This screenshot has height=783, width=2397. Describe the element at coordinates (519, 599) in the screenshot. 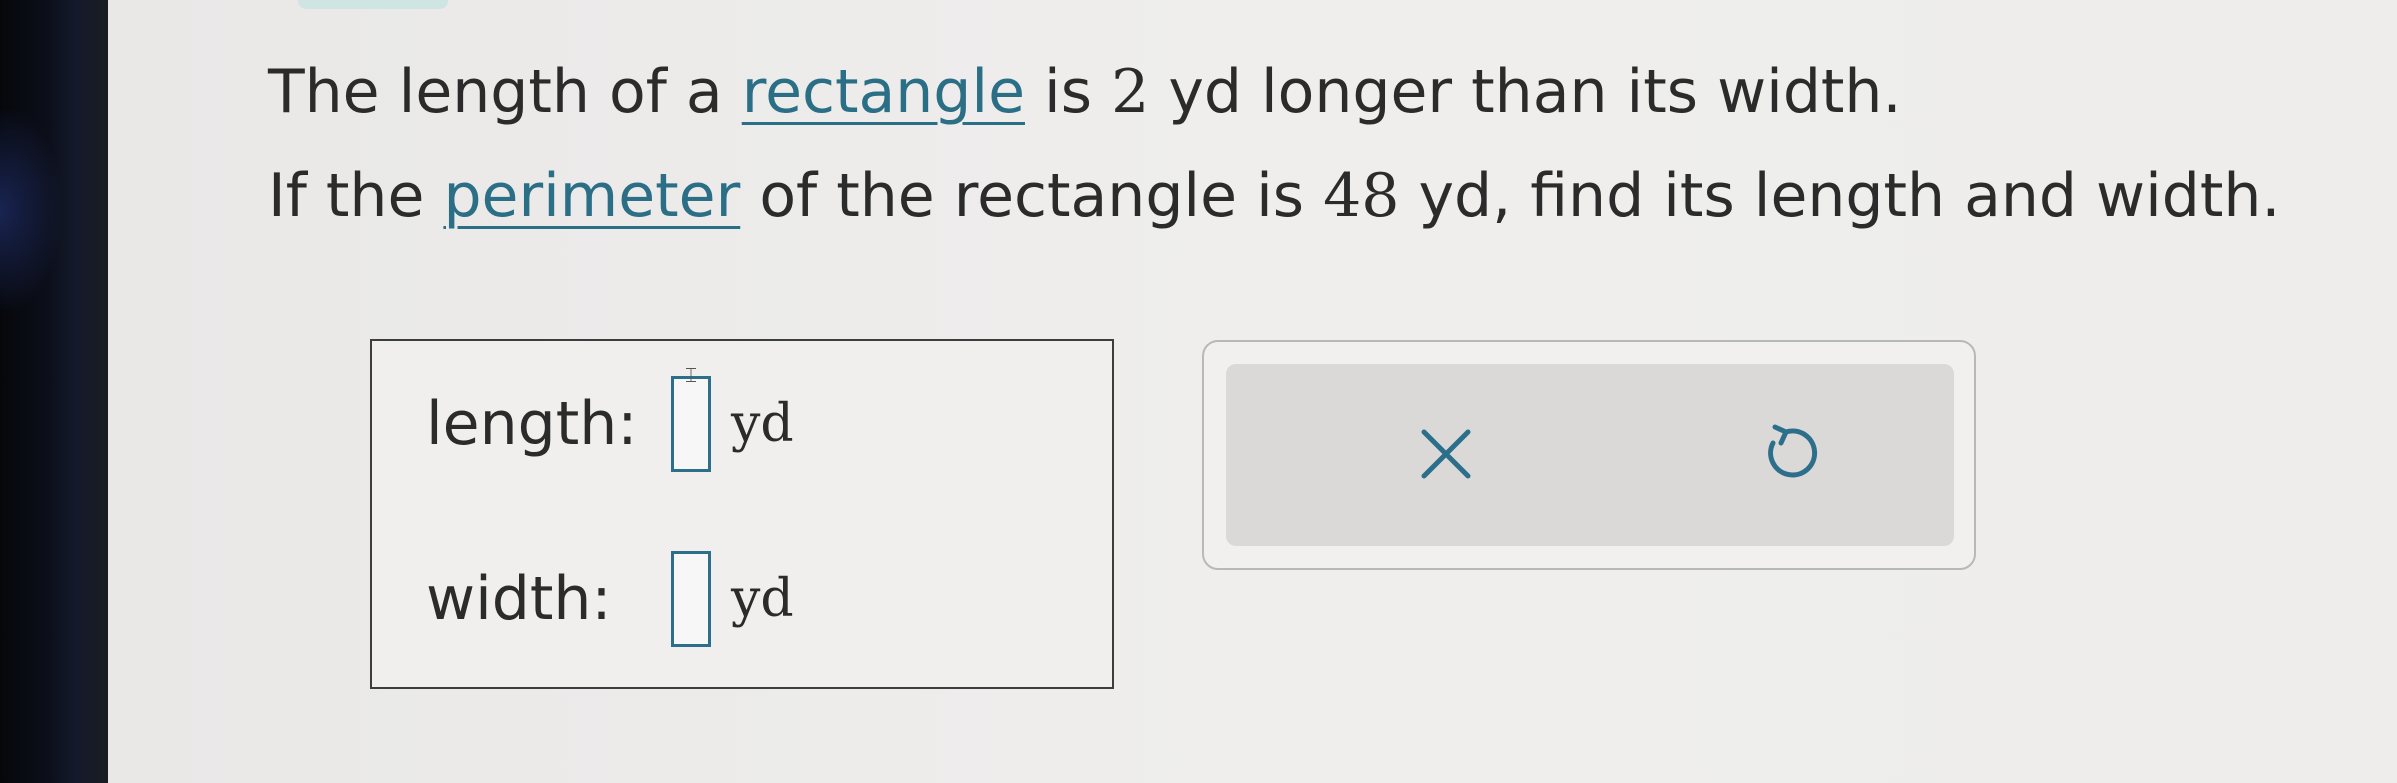

I see `width-label: width:` at that location.